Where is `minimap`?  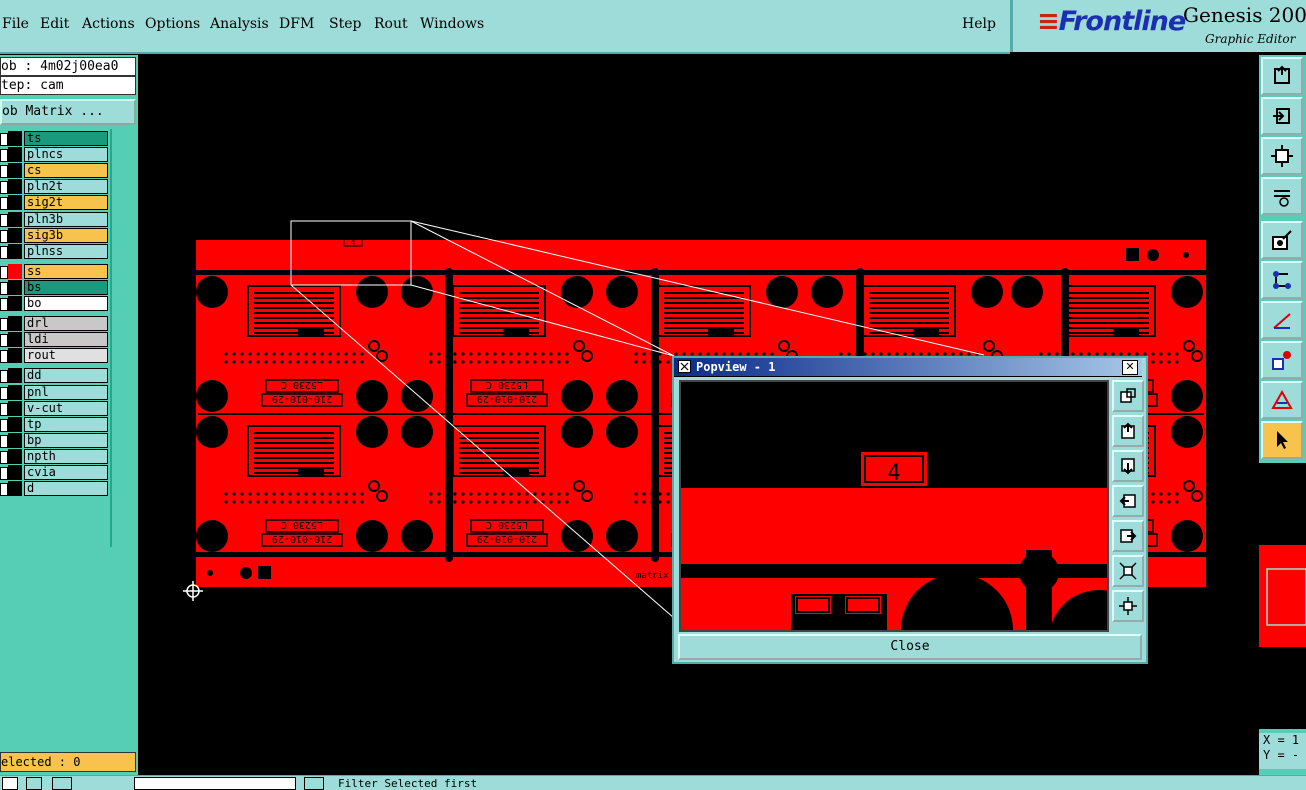
minimap is located at coordinates (1282, 596).